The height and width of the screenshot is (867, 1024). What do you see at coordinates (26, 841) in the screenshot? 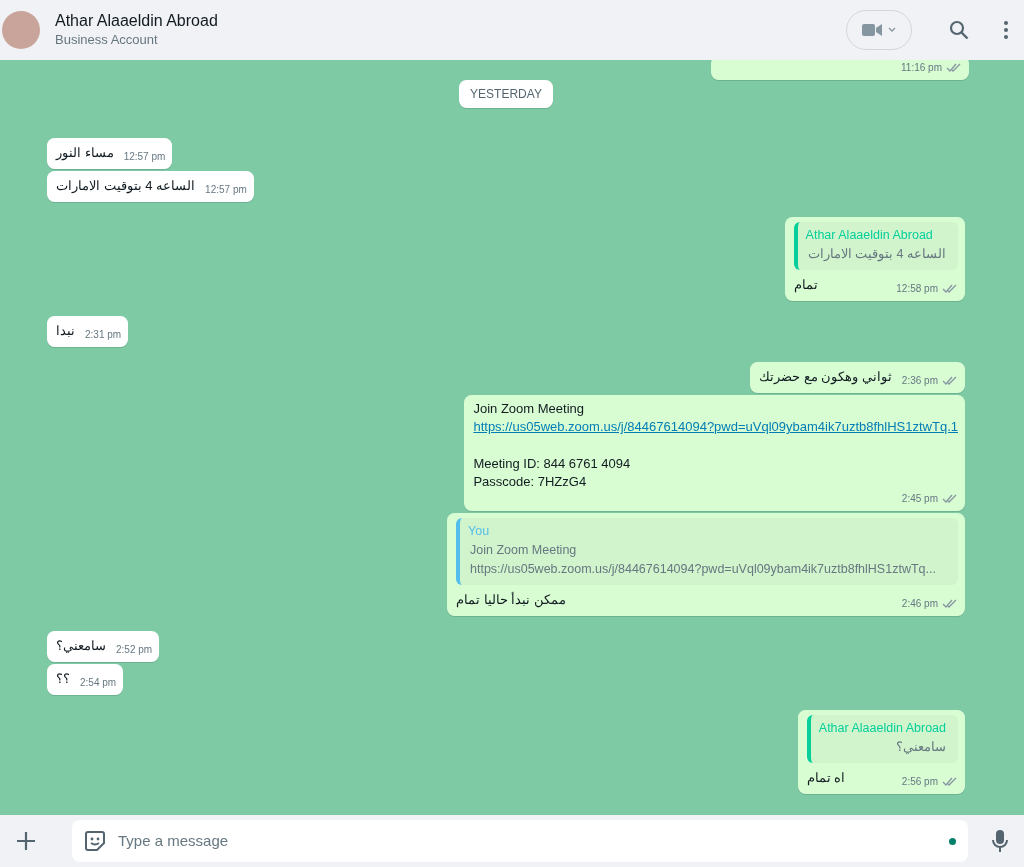
I see `plus-icon` at bounding box center [26, 841].